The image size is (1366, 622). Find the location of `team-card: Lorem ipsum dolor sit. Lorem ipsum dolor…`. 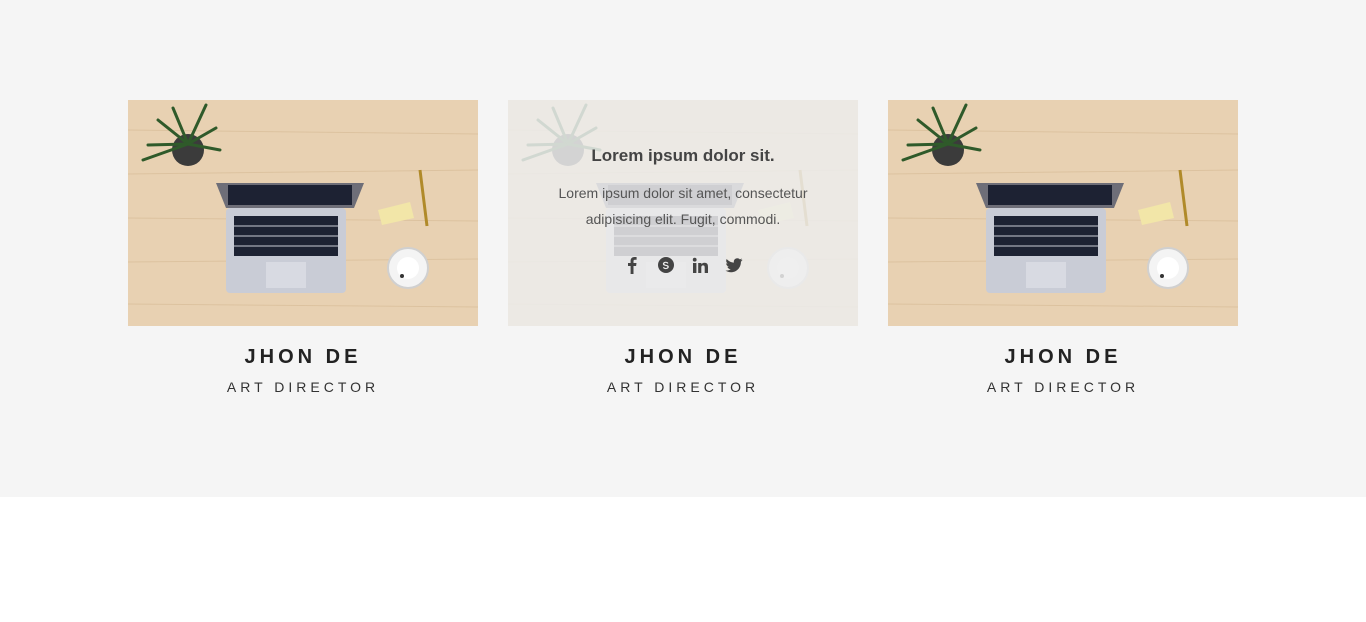

team-card: Lorem ipsum dolor sit. Lorem ipsum dolor… is located at coordinates (683, 247).